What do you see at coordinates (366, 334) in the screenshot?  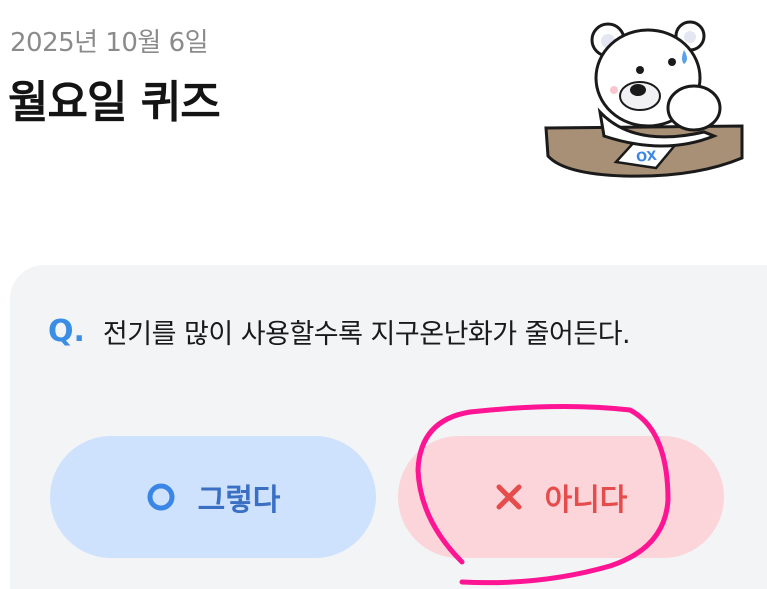 I see `question-text: 전기를 많이 사용할수록 지구온난화가 줄어든다.` at bounding box center [366, 334].